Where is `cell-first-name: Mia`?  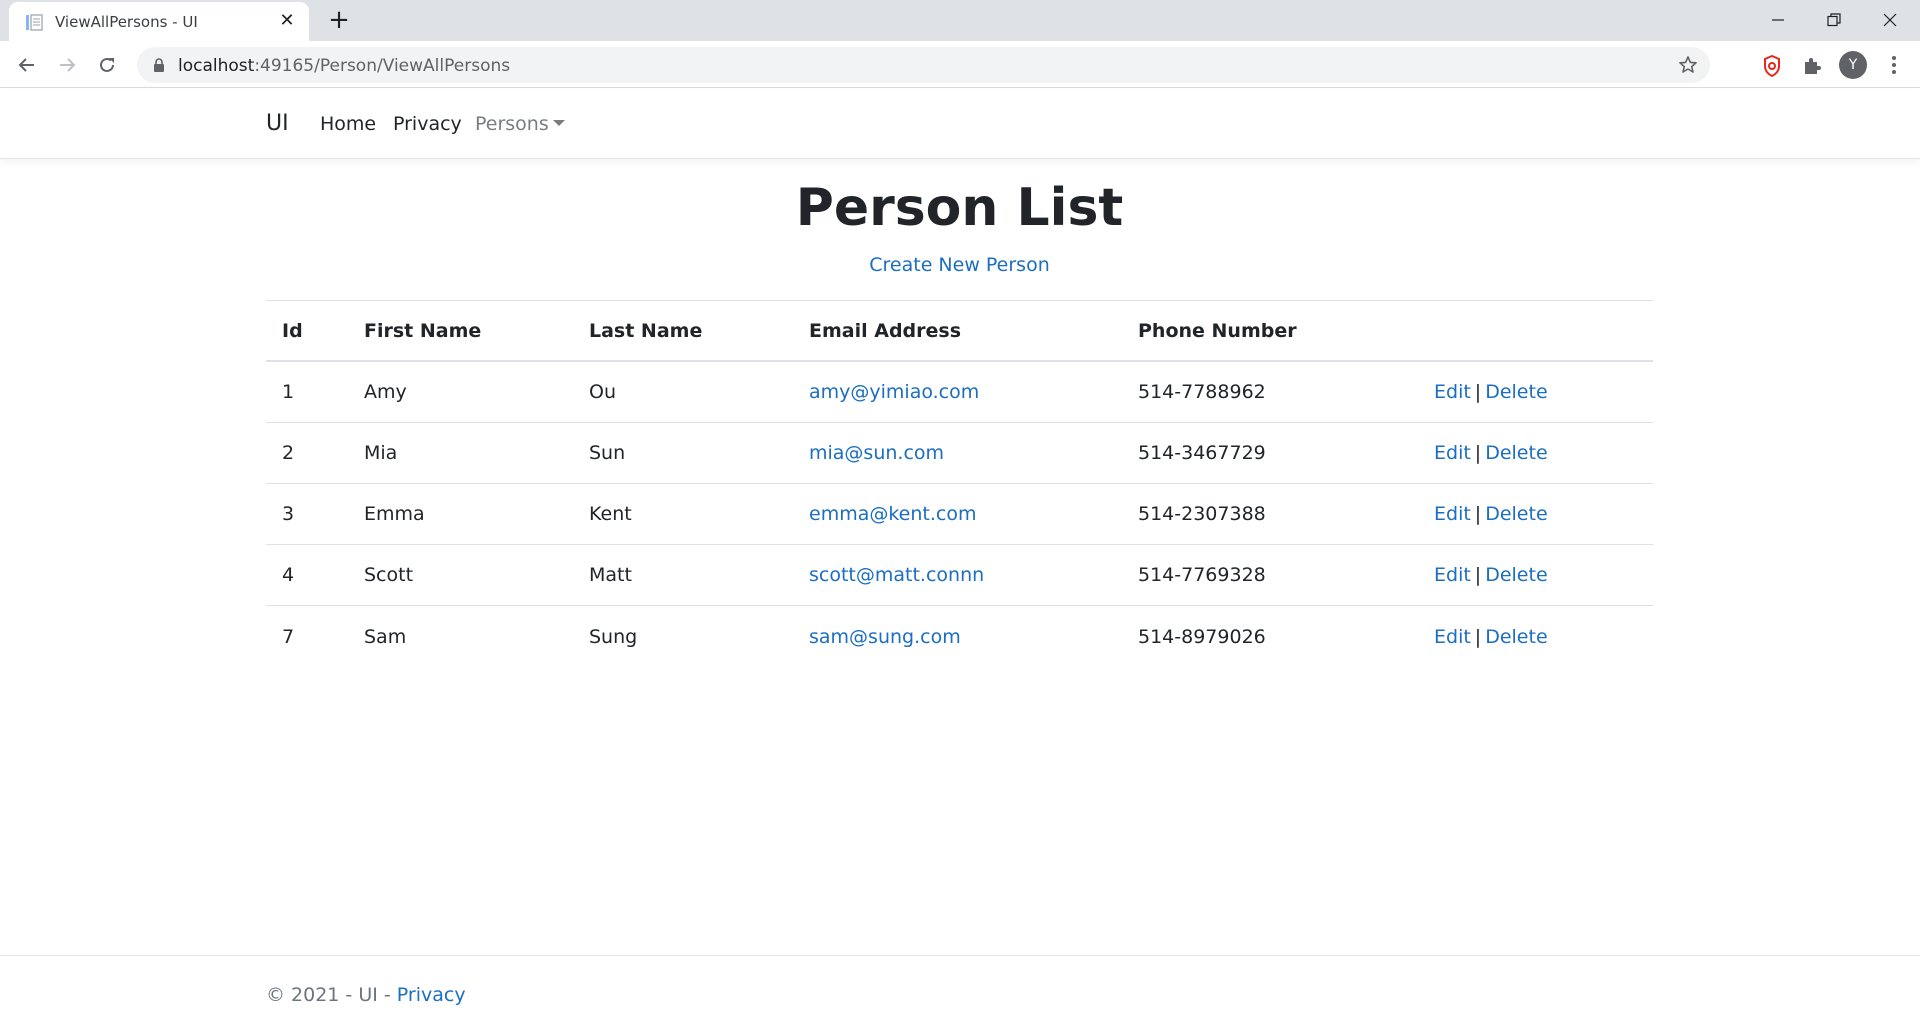
cell-first-name: Mia is located at coordinates (381, 453).